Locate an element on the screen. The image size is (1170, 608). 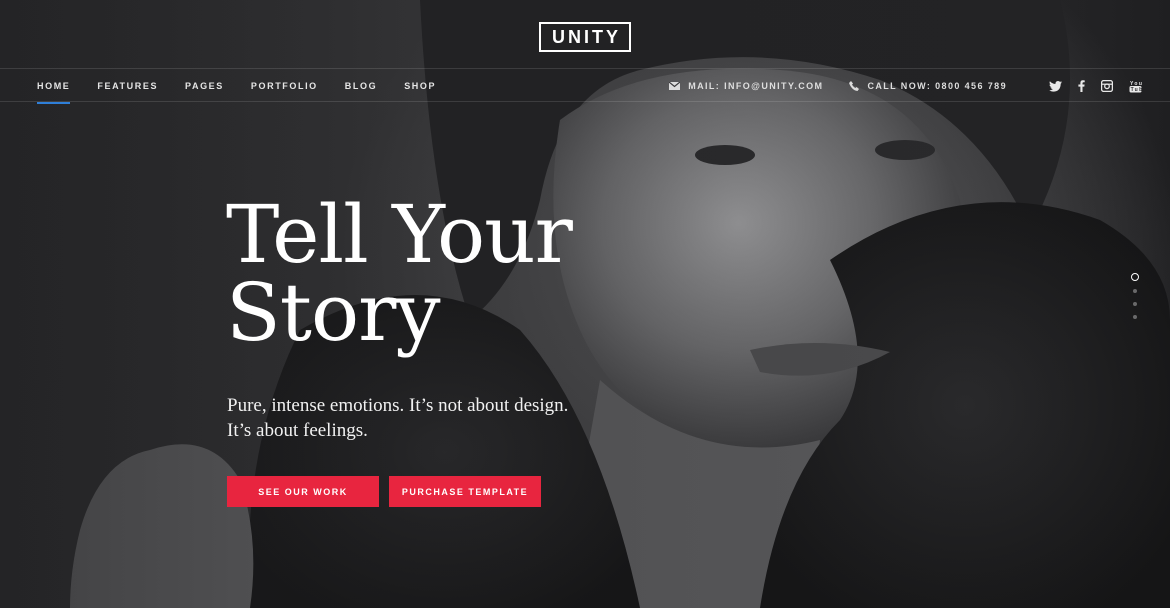
site-logo: UNITY is located at coordinates (585, 37).